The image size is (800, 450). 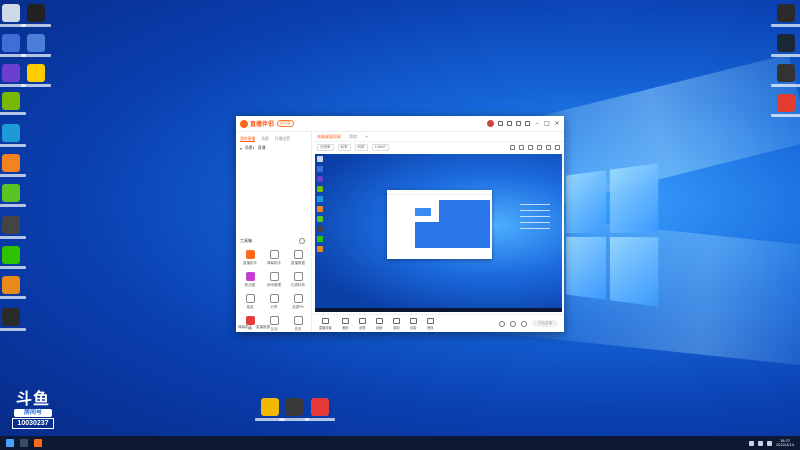 What do you see at coordinates (490, 123) in the screenshot?
I see `avatar` at bounding box center [490, 123].